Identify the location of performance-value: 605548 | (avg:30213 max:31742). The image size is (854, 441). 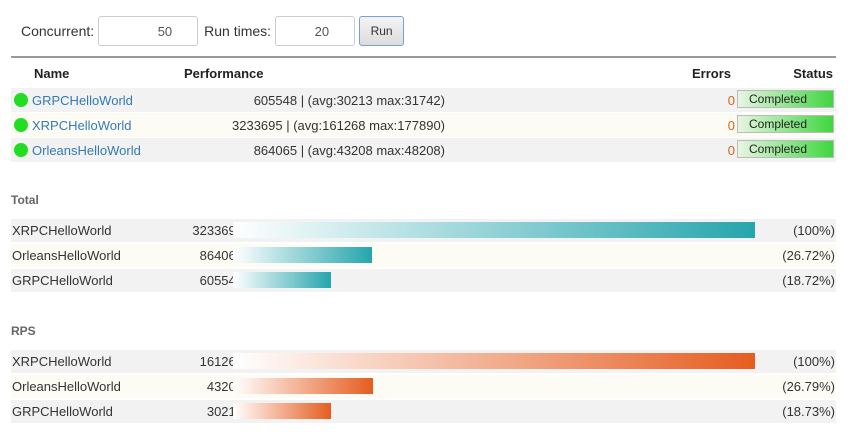
(349, 100).